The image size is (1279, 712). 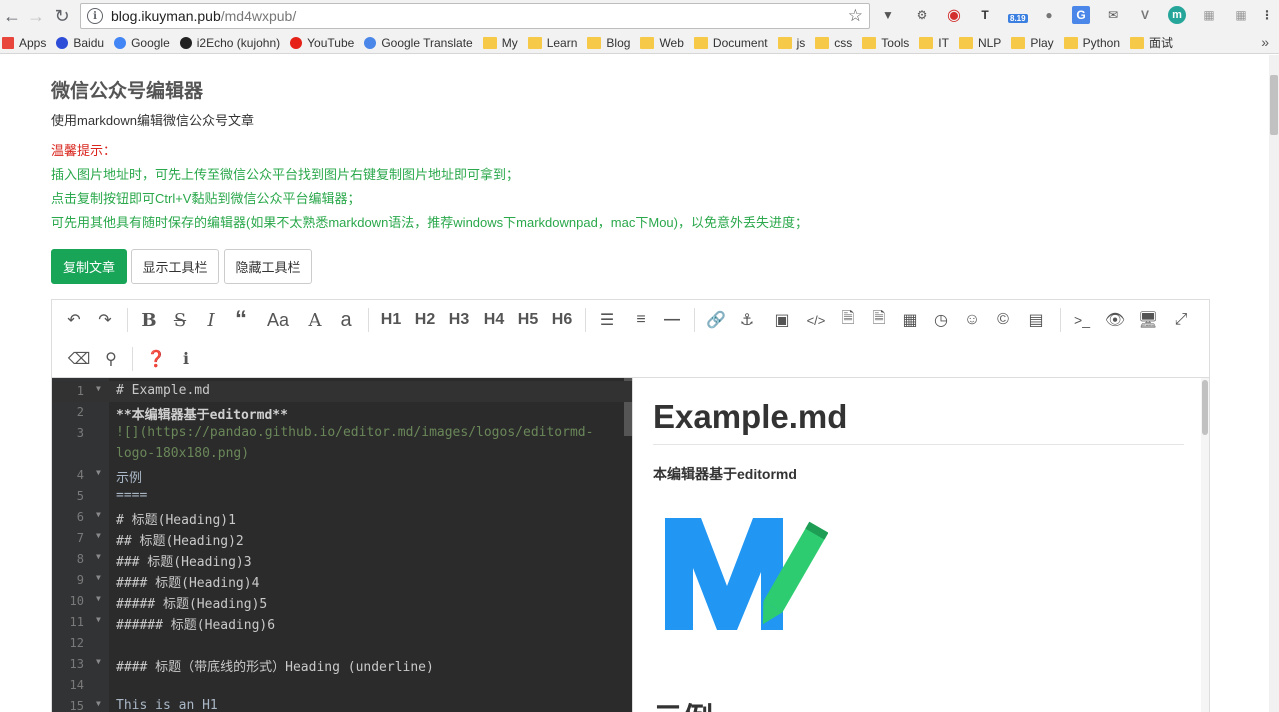 I want to click on menu-icon: ⋮, so click(x=1267, y=15).